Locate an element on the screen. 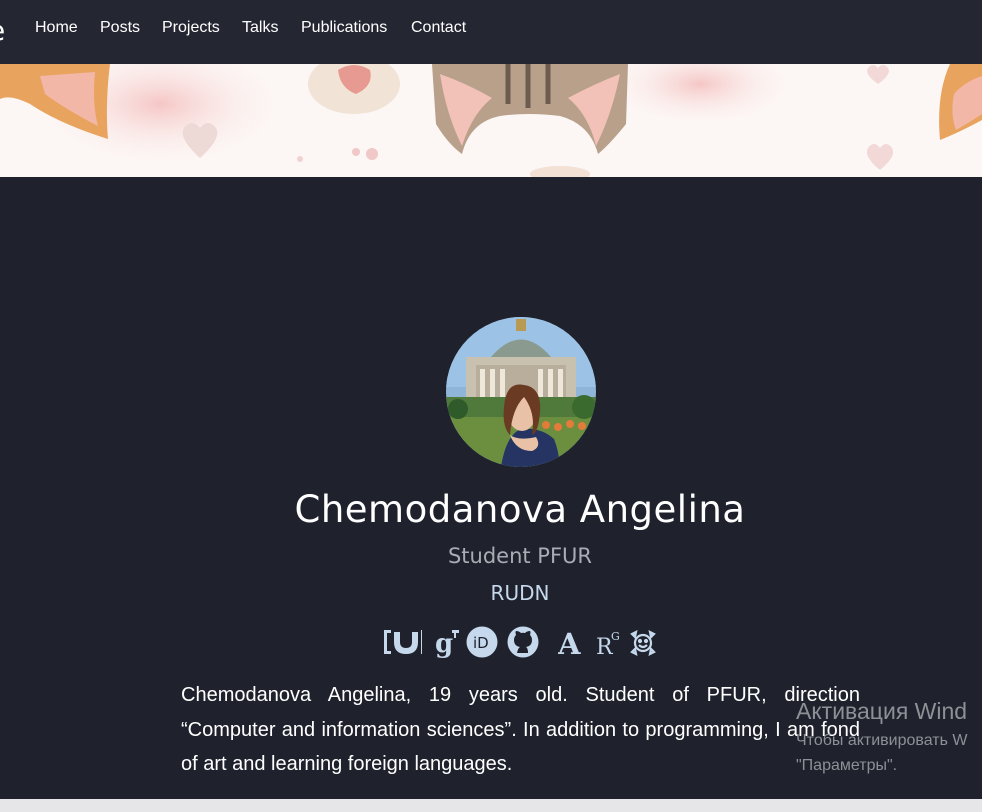  cv-icon is located at coordinates (403, 642).